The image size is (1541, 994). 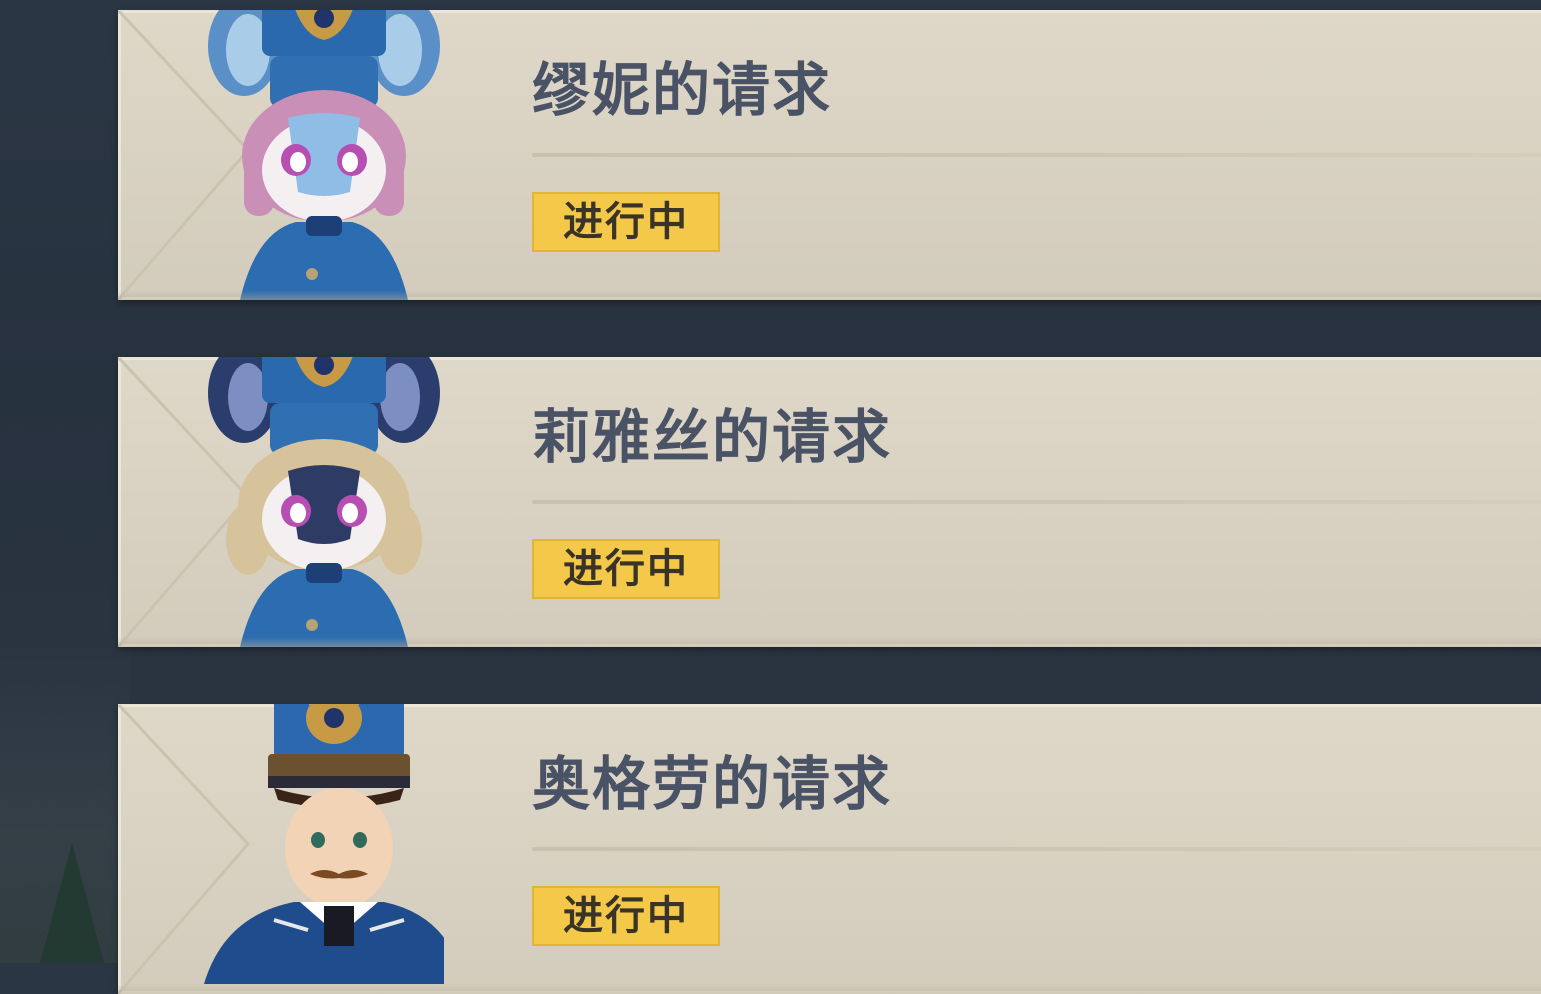 I want to click on liyasi-portrait-icon, so click(x=324, y=502).